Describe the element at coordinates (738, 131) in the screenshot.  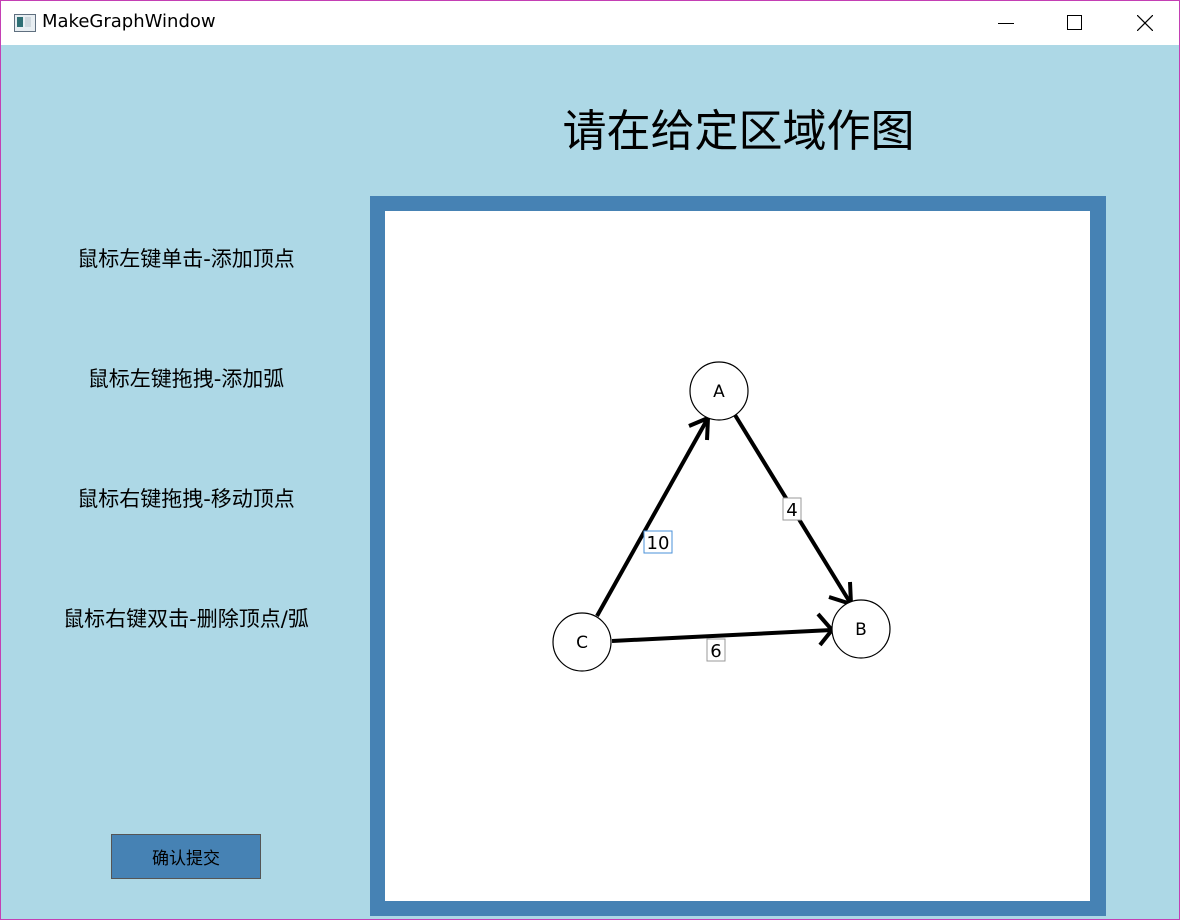
I see `page-title: 请在给定区域作图` at that location.